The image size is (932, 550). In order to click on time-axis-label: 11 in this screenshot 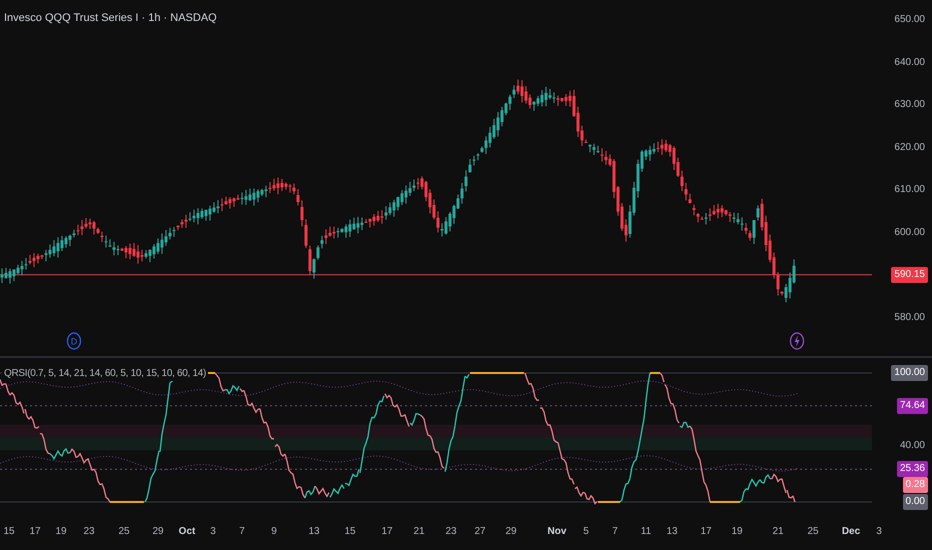, I will do `click(646, 532)`.